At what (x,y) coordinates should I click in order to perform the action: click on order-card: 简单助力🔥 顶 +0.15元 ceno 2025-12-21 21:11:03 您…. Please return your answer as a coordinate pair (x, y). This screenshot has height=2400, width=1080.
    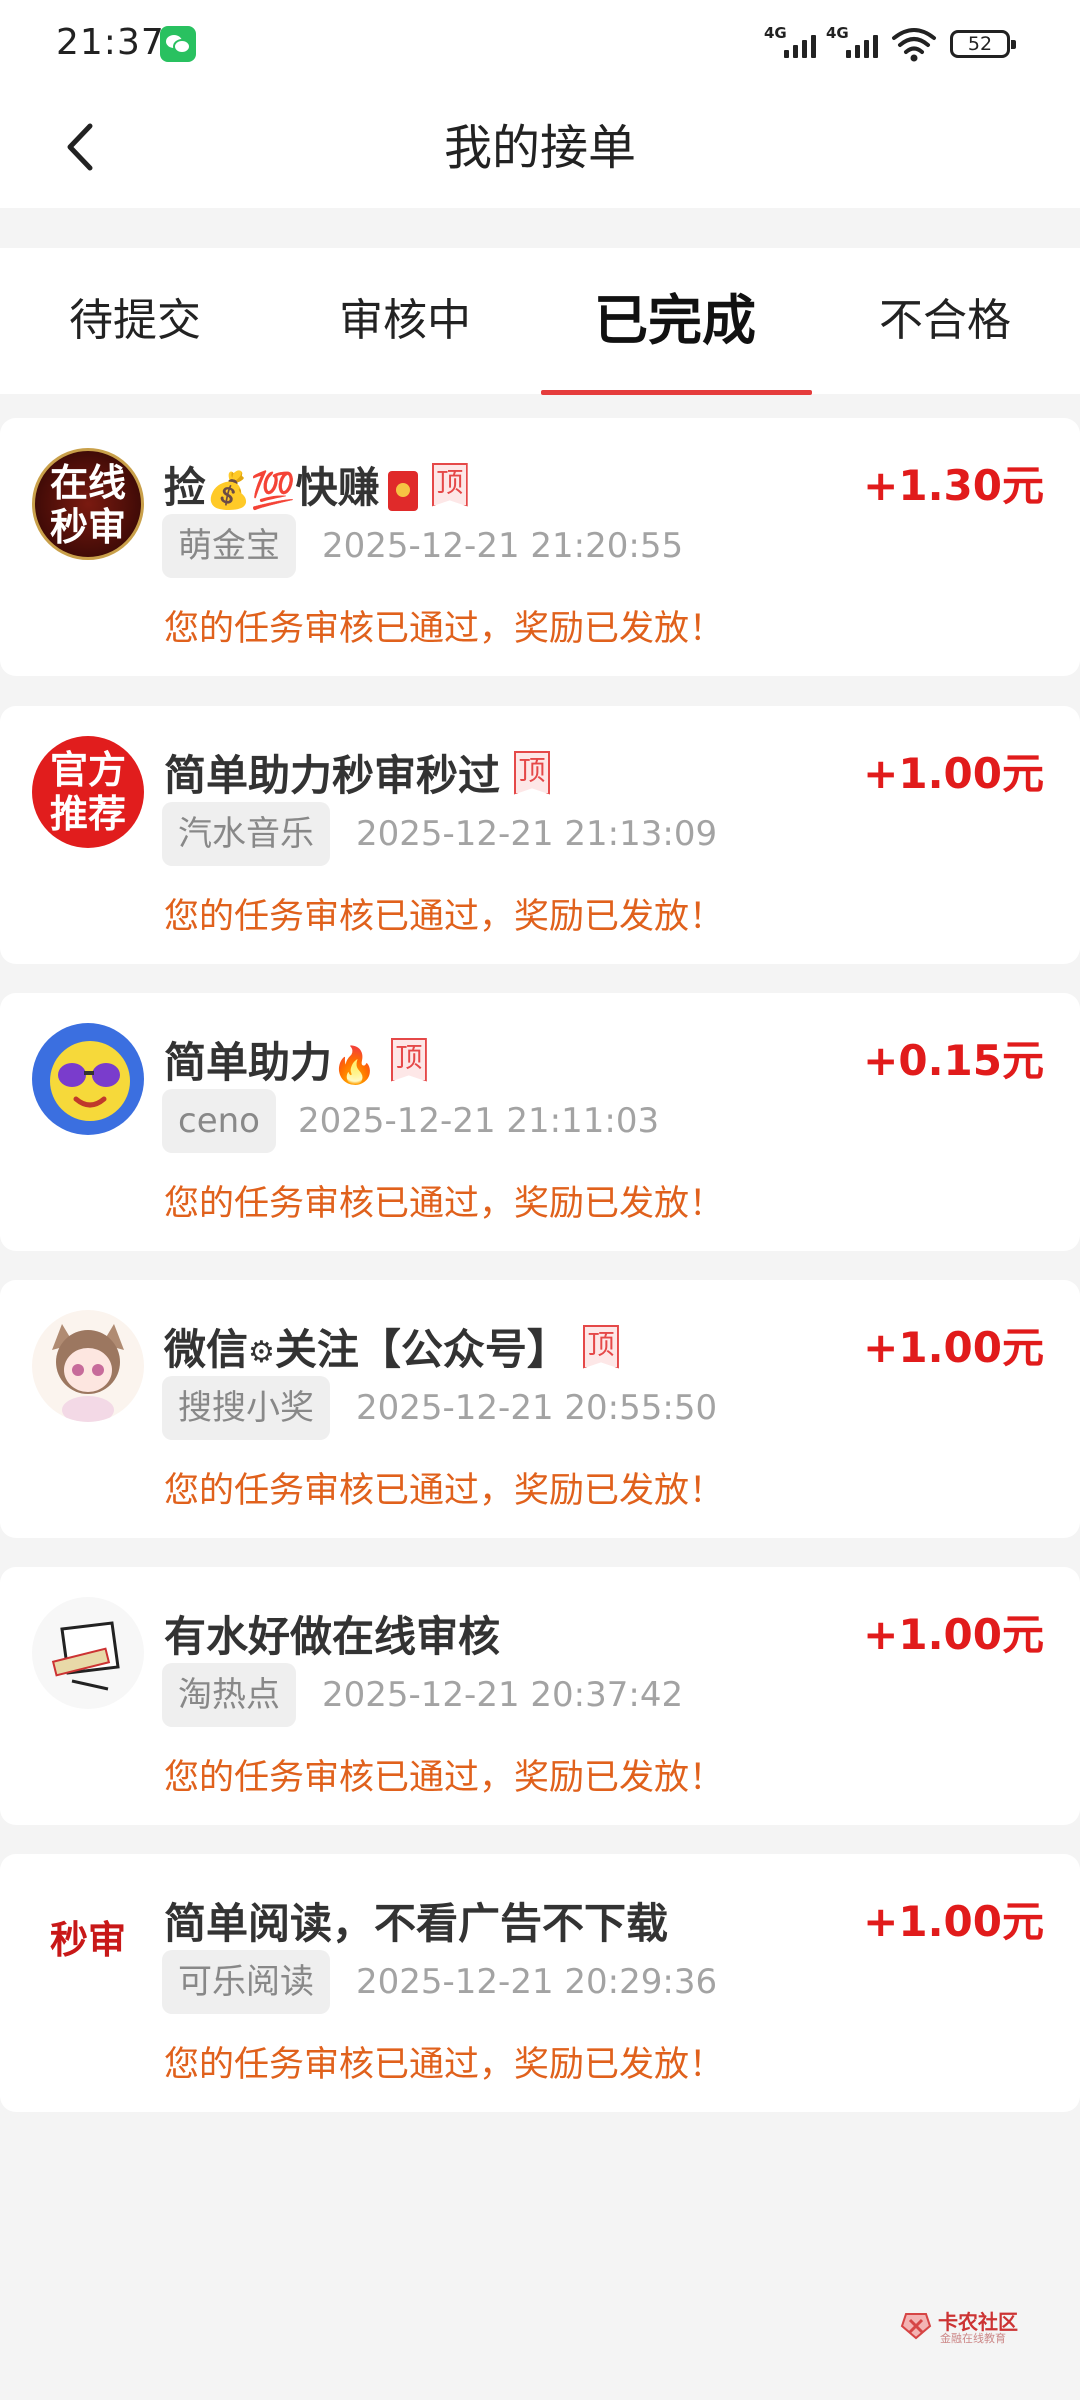
    Looking at the image, I should click on (540, 1122).